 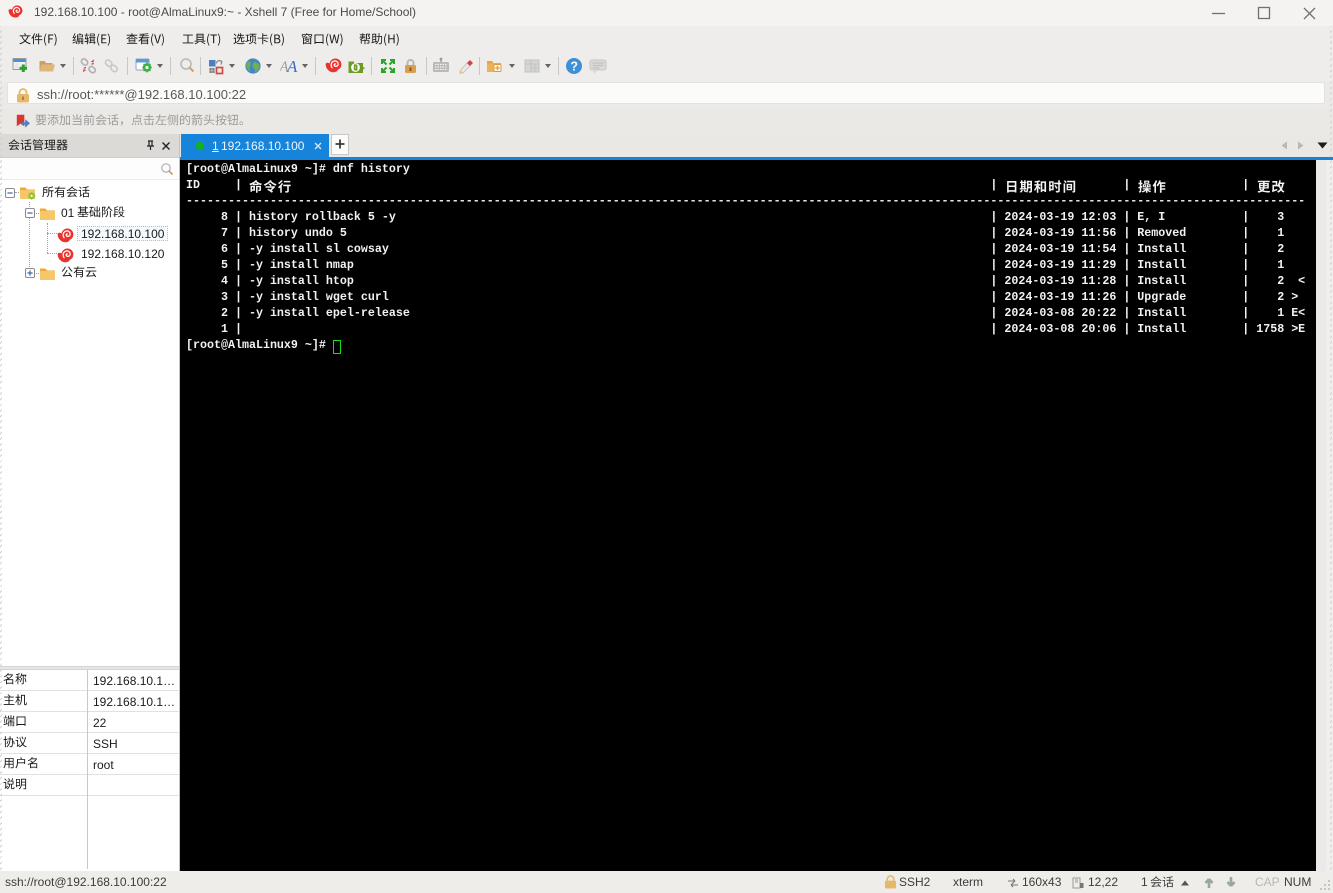 I want to click on svg-text: A, so click(x=292, y=66).